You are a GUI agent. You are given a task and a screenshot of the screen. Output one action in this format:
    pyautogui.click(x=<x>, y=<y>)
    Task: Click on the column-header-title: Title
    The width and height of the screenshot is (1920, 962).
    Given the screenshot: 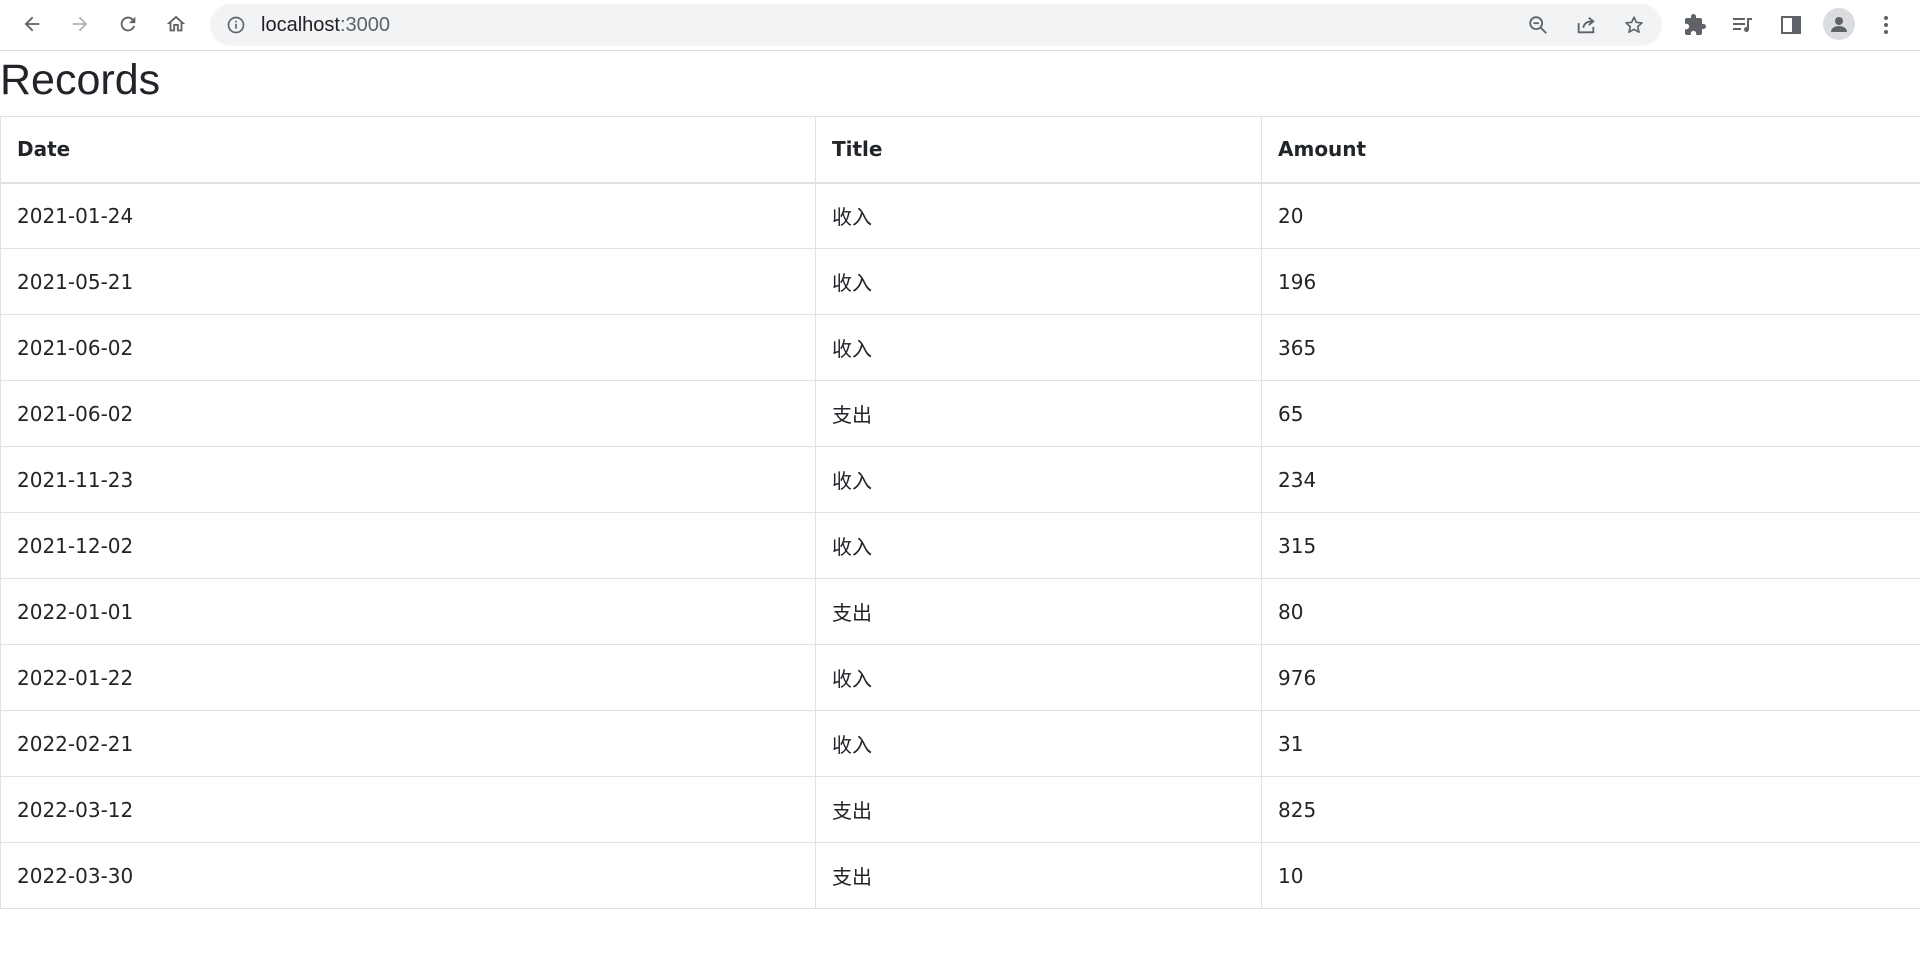 What is the action you would take?
    pyautogui.click(x=1038, y=150)
    